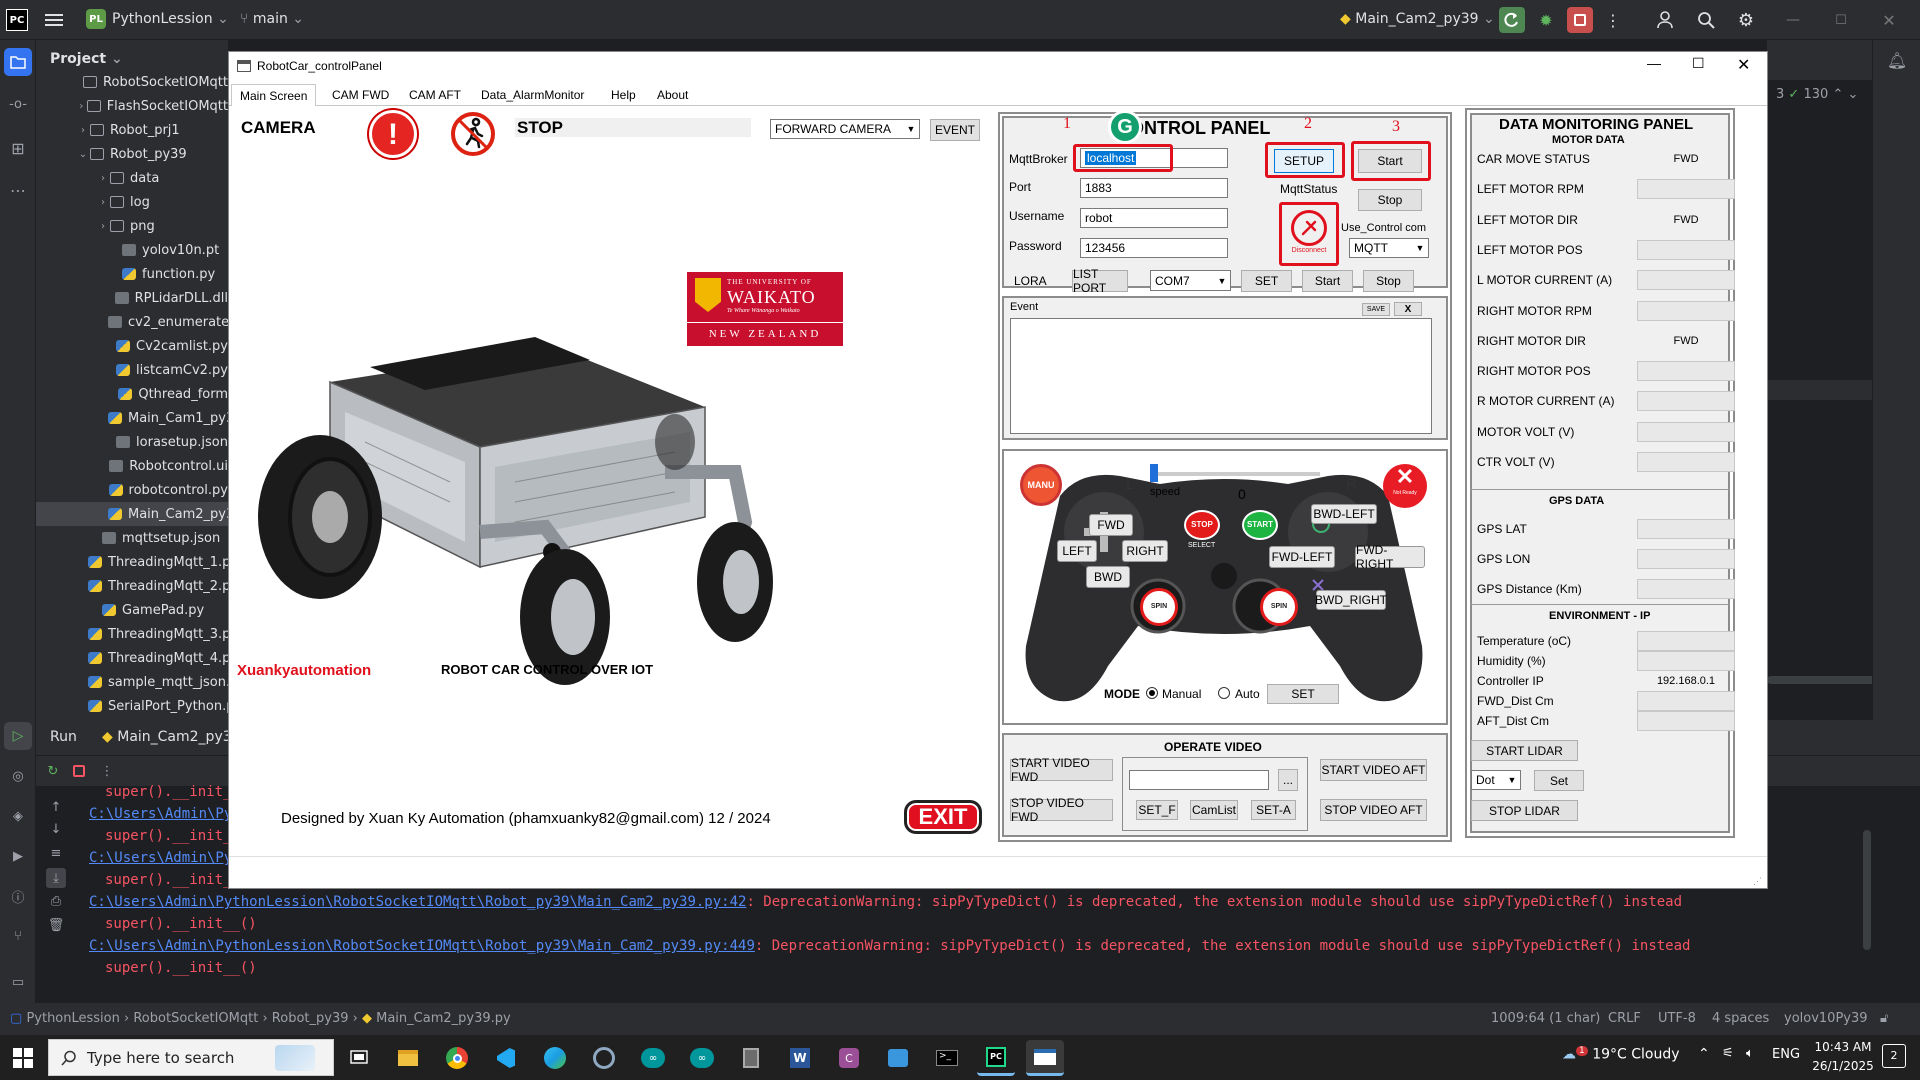 This screenshot has height=1080, width=1920. Describe the element at coordinates (1545, 1018) in the screenshot. I see `caret-position: 1009:64 (1 char)` at that location.